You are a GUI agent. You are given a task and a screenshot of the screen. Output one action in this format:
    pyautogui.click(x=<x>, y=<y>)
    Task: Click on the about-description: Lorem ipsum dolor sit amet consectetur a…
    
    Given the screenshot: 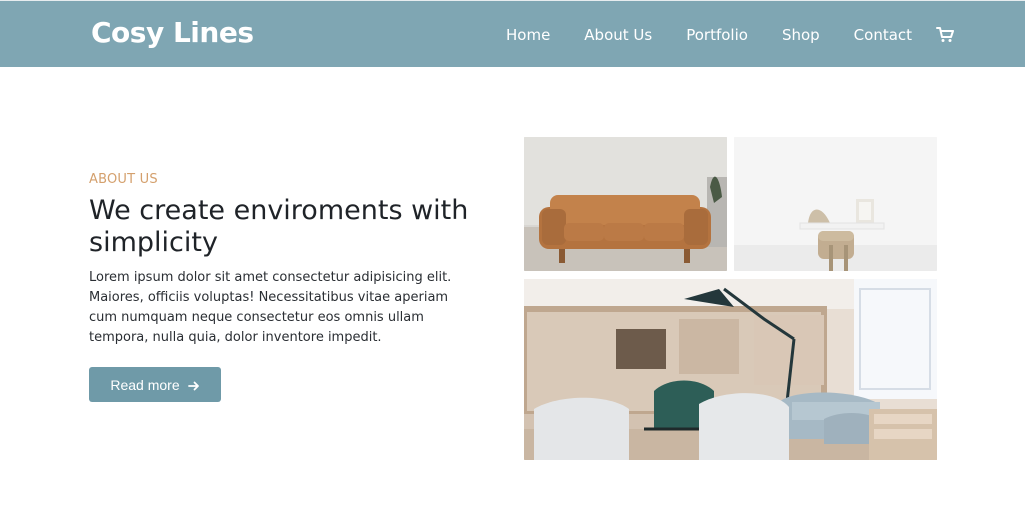 What is the action you would take?
    pyautogui.click(x=270, y=307)
    